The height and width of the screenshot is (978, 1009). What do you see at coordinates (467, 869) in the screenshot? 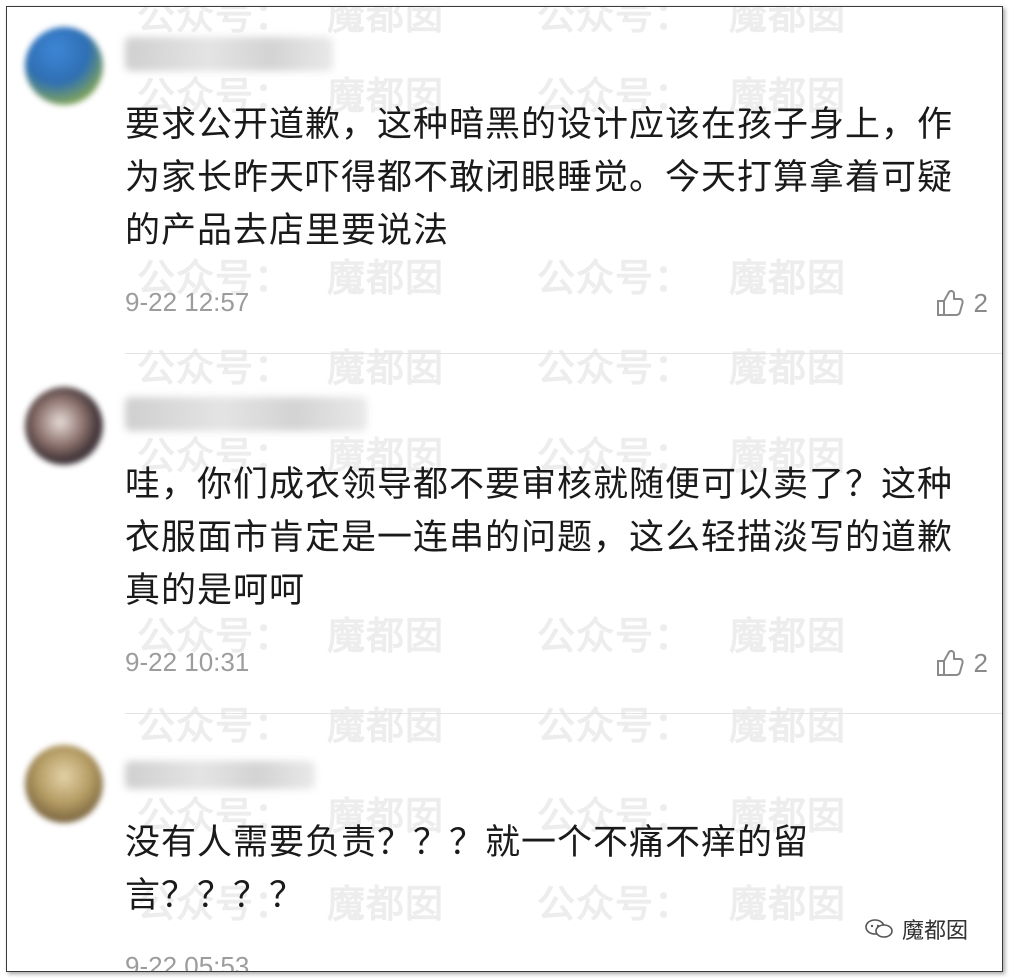
I see `comment-text: 没有人需要负责？？？就一个不痛不痒的留言？？？？` at bounding box center [467, 869].